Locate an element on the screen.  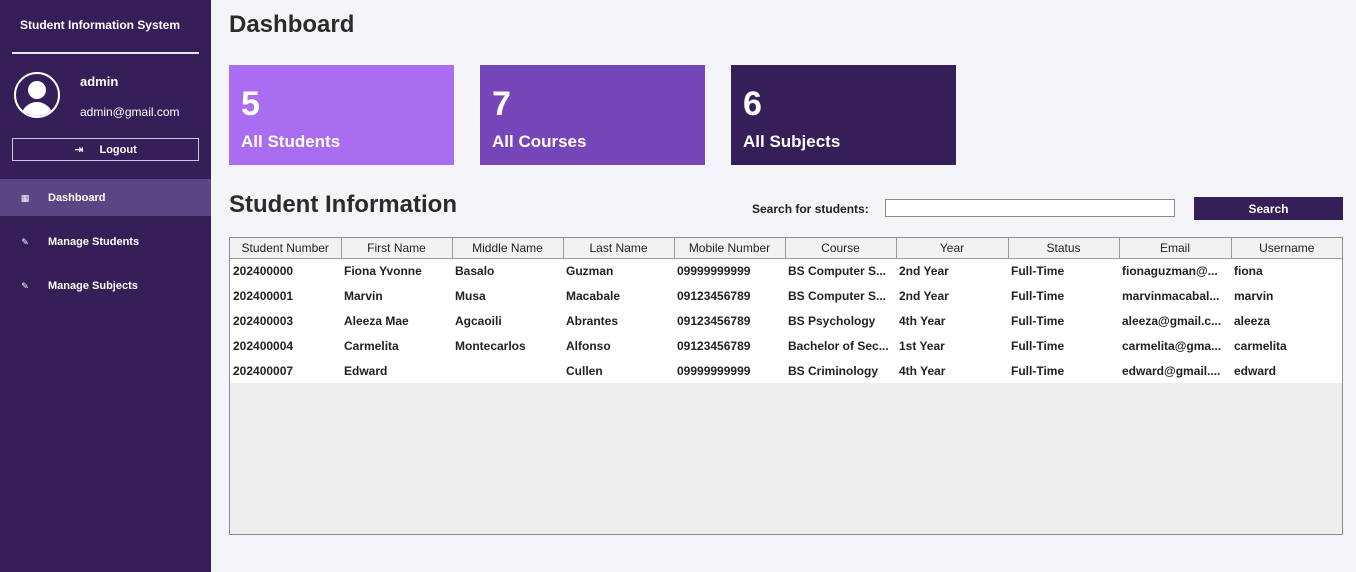
table-cell: 202400007 is located at coordinates (263, 370).